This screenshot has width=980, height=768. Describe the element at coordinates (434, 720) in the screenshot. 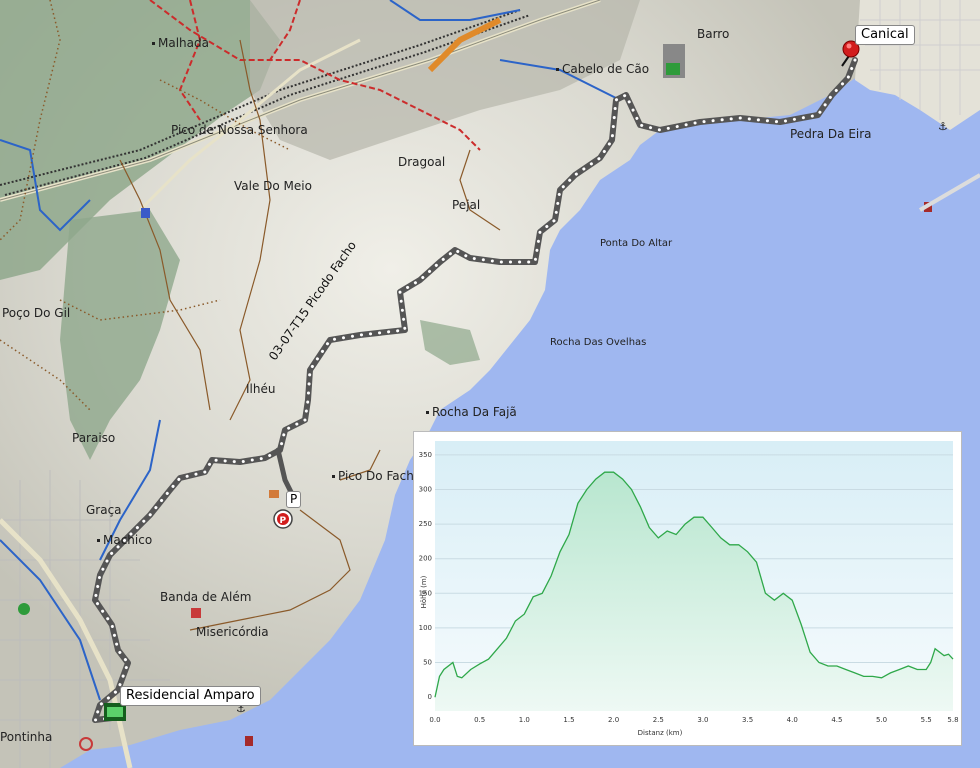

I see `x-tick-label: 0.0` at that location.